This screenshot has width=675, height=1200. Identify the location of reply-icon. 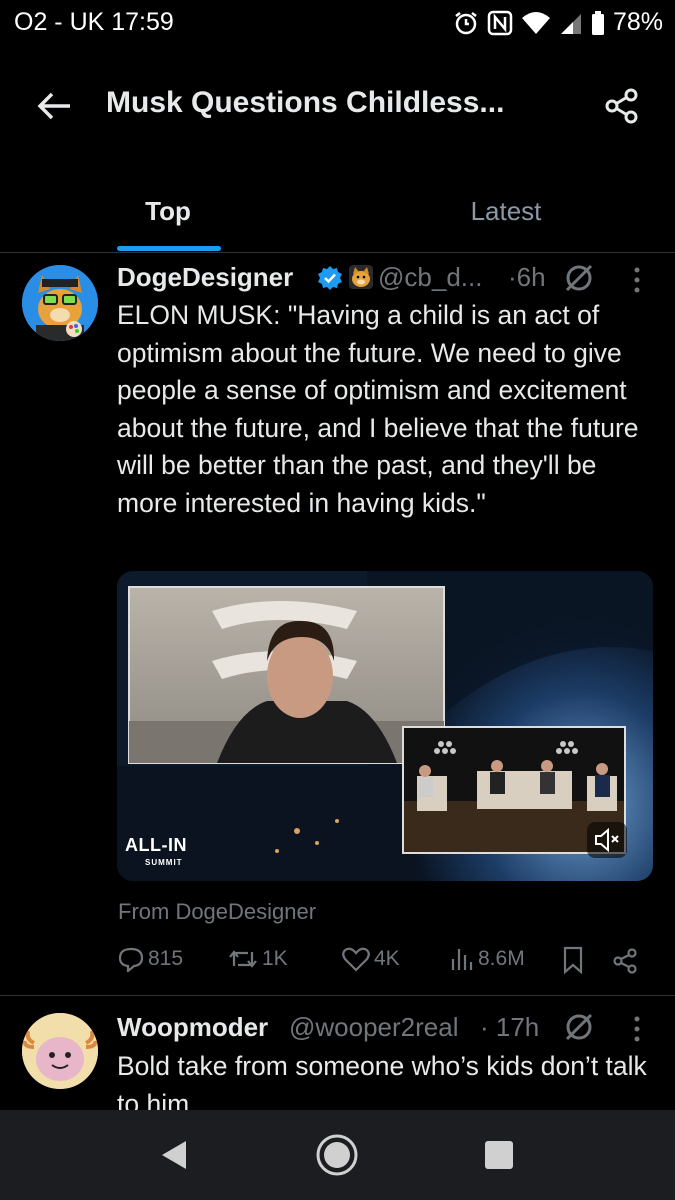
(131, 959).